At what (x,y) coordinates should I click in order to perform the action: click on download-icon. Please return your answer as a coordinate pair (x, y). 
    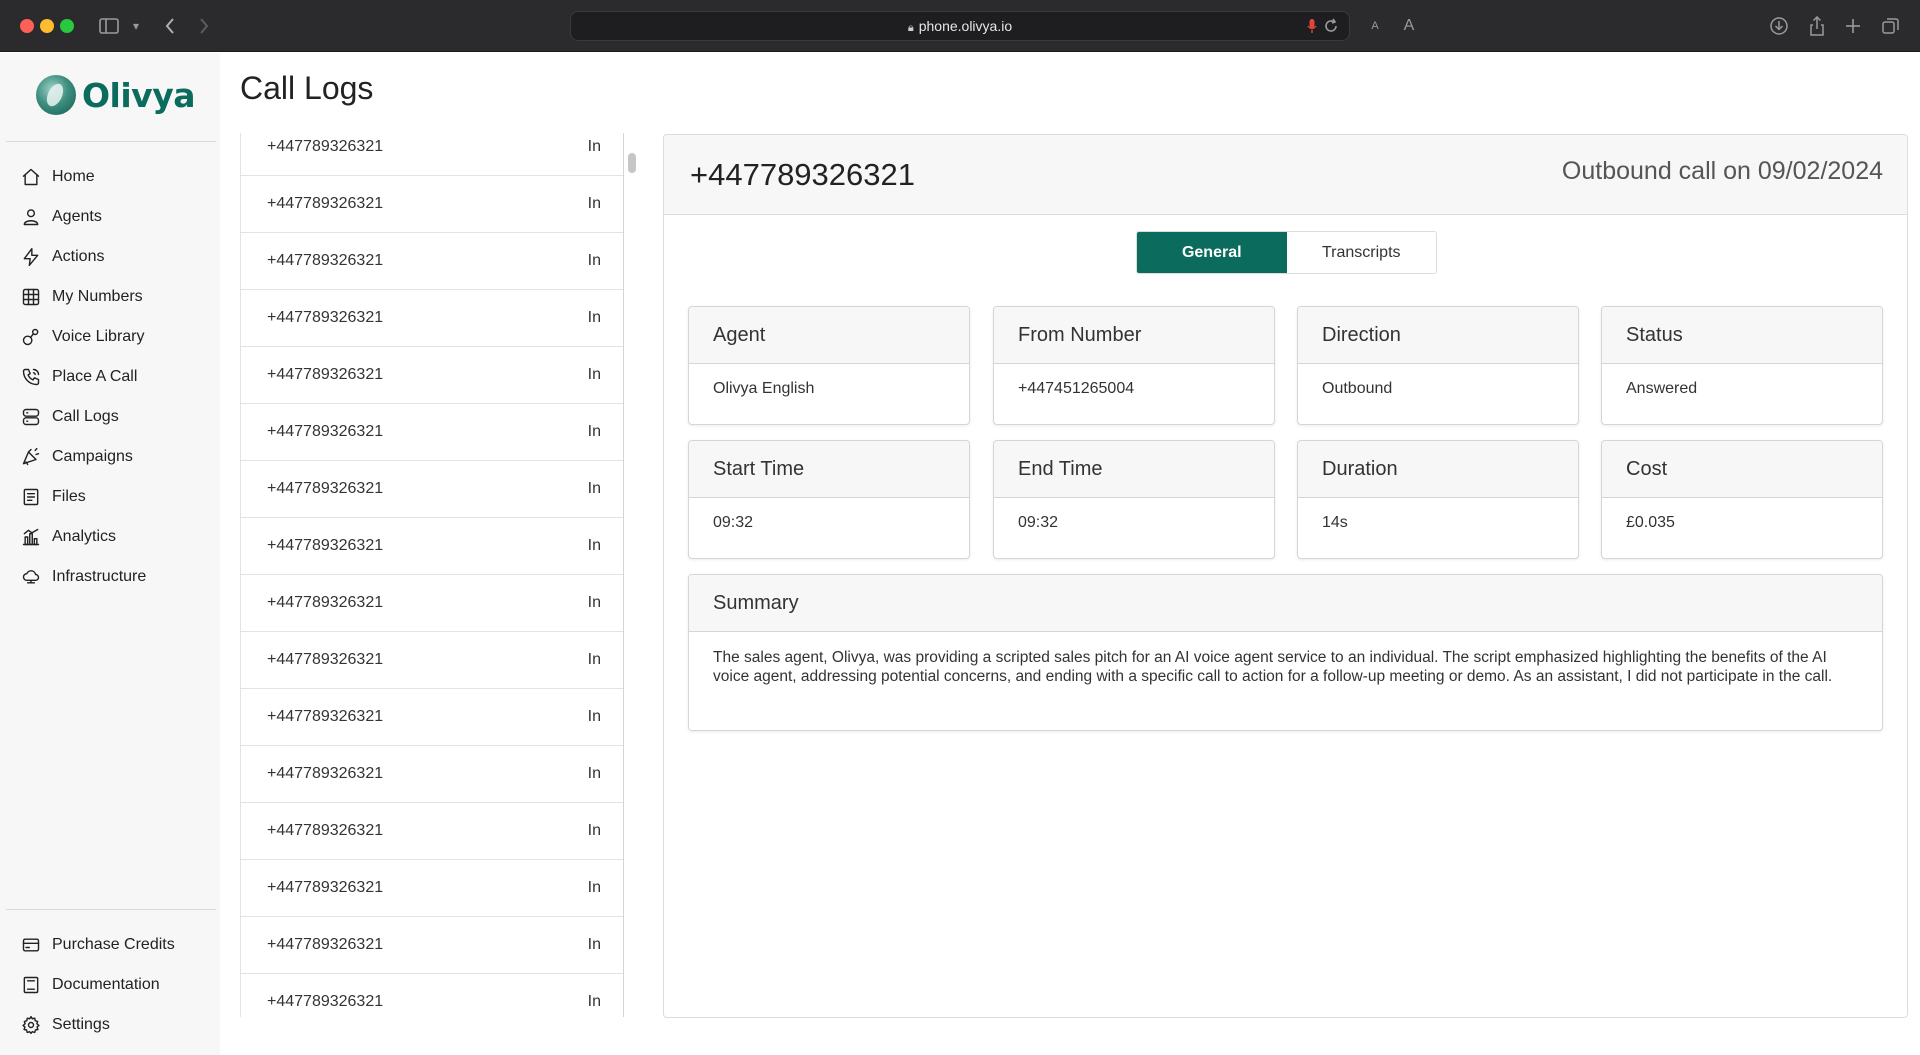
    Looking at the image, I should click on (1779, 26).